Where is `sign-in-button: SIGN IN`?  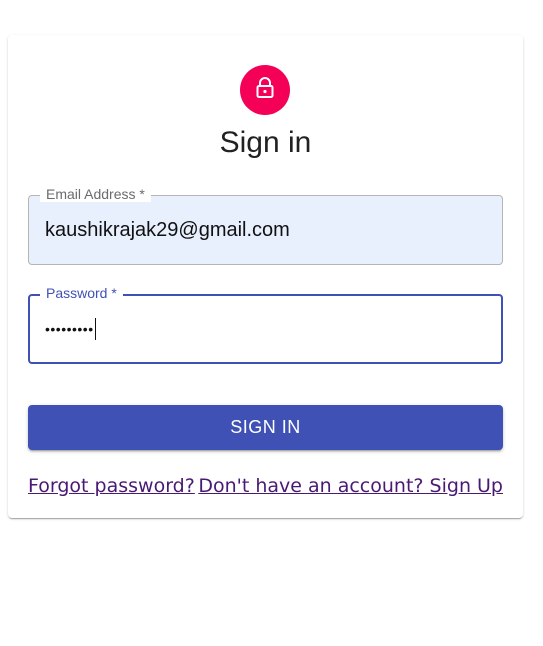
sign-in-button: SIGN IN is located at coordinates (265, 427).